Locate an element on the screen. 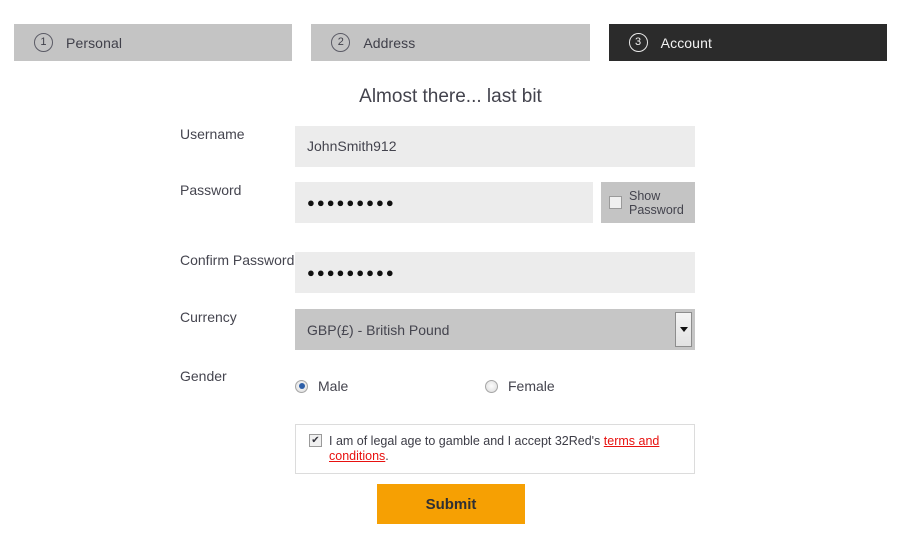  currency-label: Currency is located at coordinates (208, 317).